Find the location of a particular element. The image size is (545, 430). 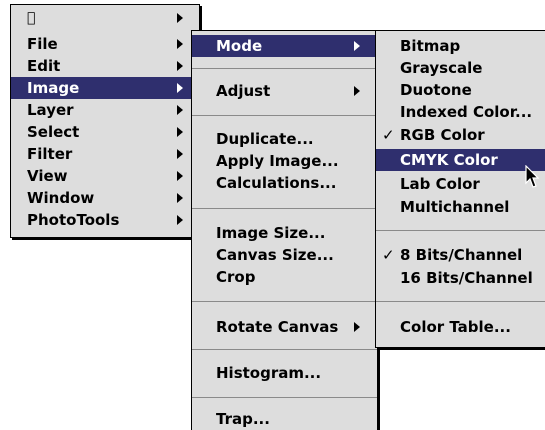

menu-item-view: View is located at coordinates (105, 176).